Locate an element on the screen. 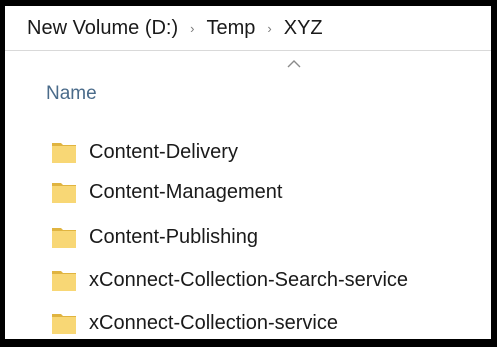 The height and width of the screenshot is (347, 497). list-item: Content-Management is located at coordinates (166, 192).